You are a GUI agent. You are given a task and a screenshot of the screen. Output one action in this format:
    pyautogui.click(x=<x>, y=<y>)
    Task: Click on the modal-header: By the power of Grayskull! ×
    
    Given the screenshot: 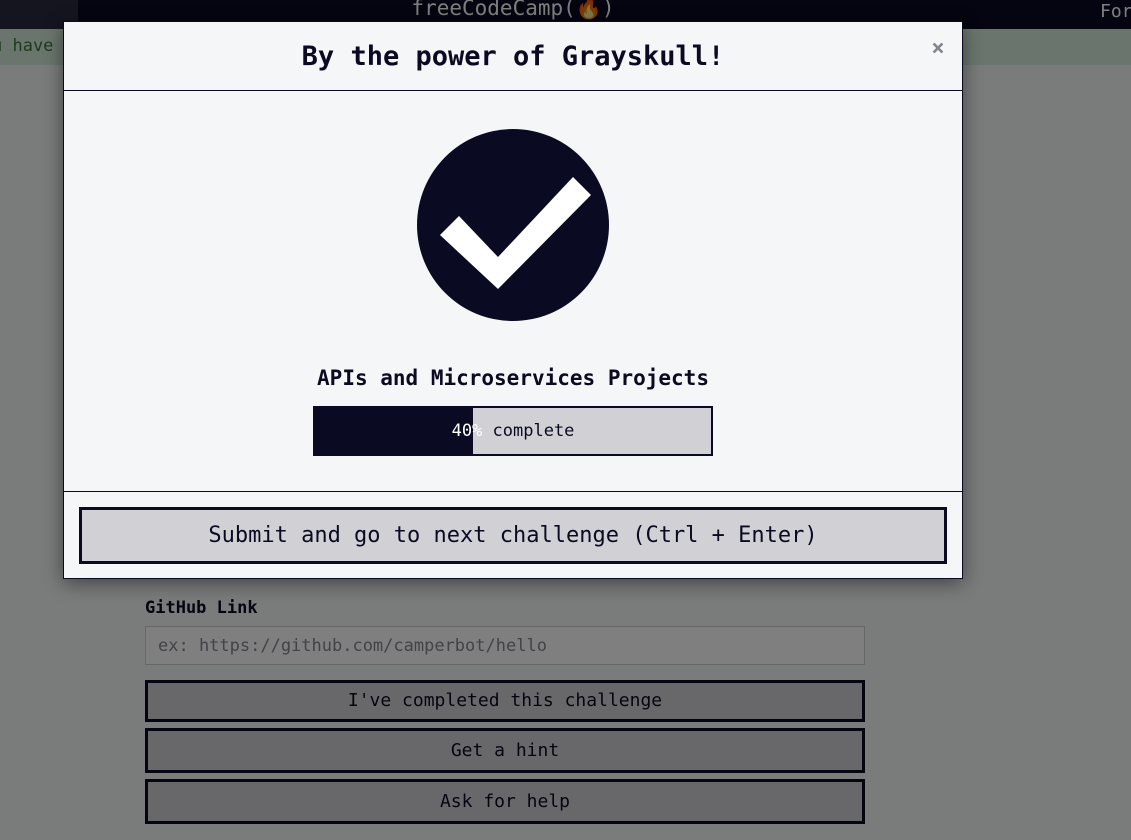 What is the action you would take?
    pyautogui.click(x=513, y=56)
    